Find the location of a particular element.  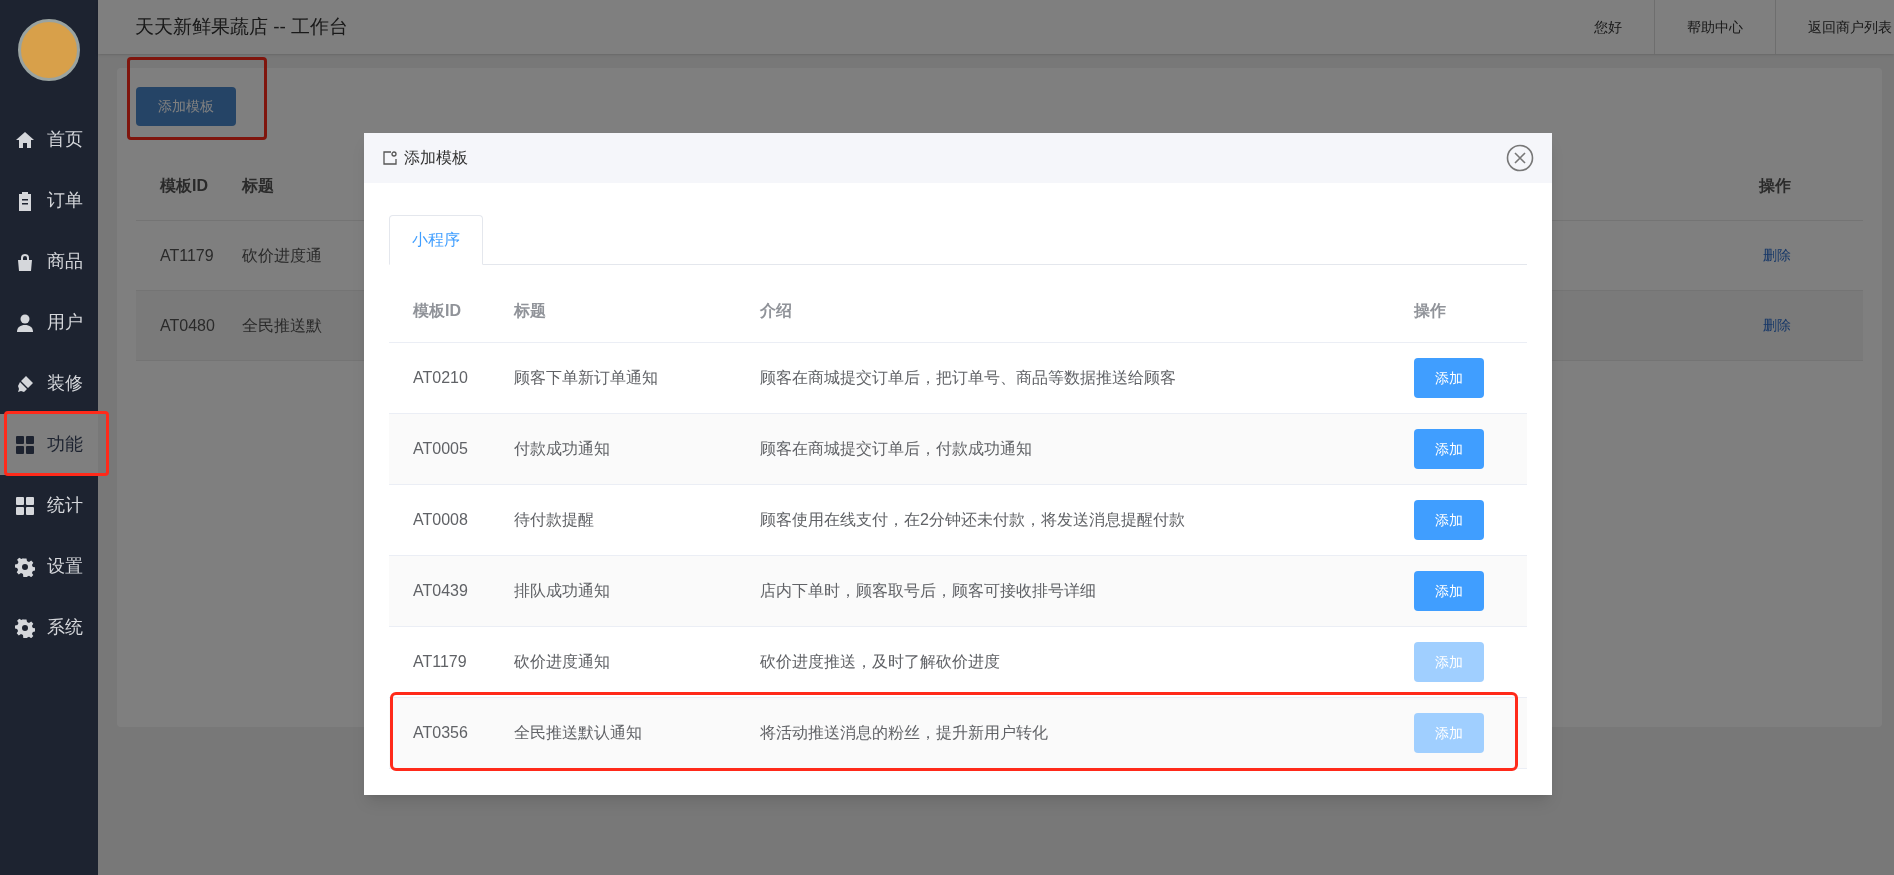

header-link: 帮助中心 is located at coordinates (1714, 27).